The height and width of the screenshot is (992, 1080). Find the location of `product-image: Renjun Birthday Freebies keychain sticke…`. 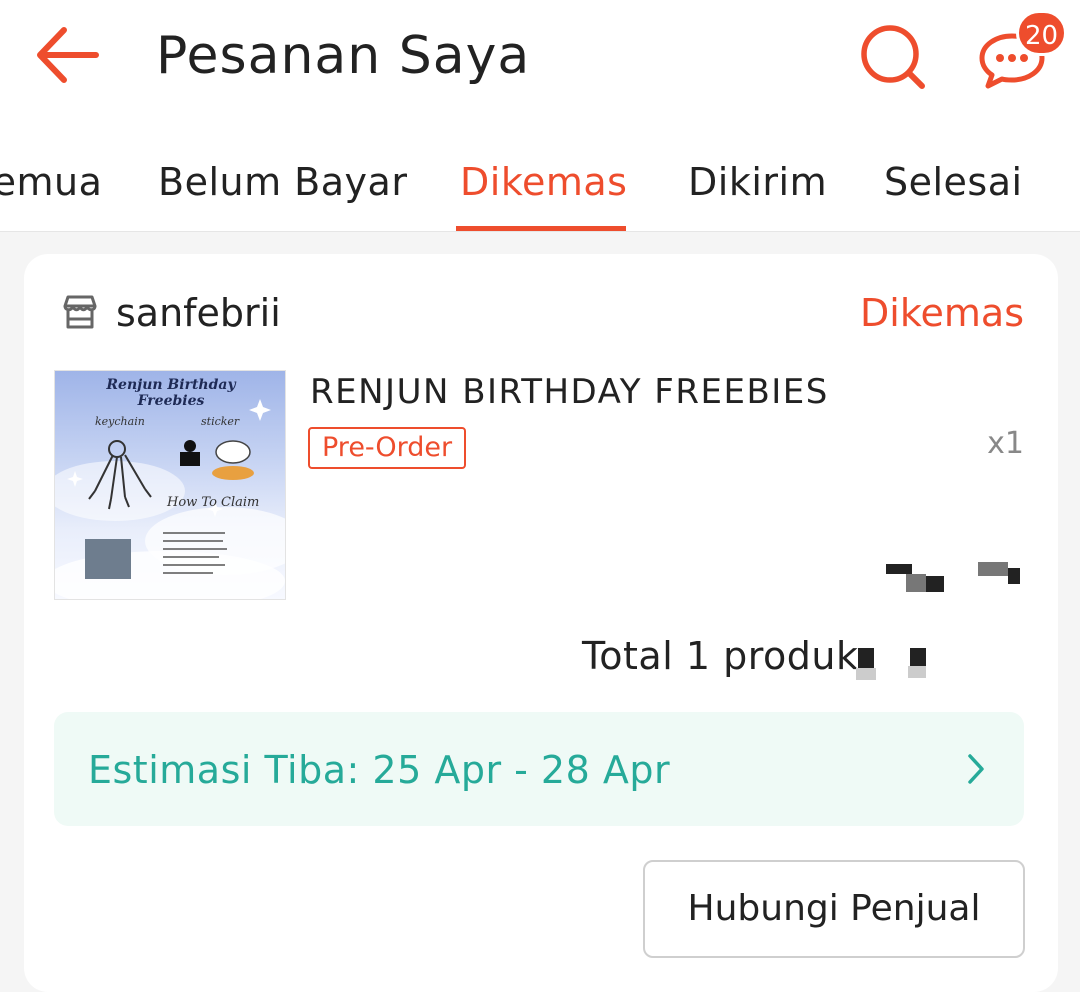

product-image: Renjun Birthday Freebies keychain sticke… is located at coordinates (170, 485).